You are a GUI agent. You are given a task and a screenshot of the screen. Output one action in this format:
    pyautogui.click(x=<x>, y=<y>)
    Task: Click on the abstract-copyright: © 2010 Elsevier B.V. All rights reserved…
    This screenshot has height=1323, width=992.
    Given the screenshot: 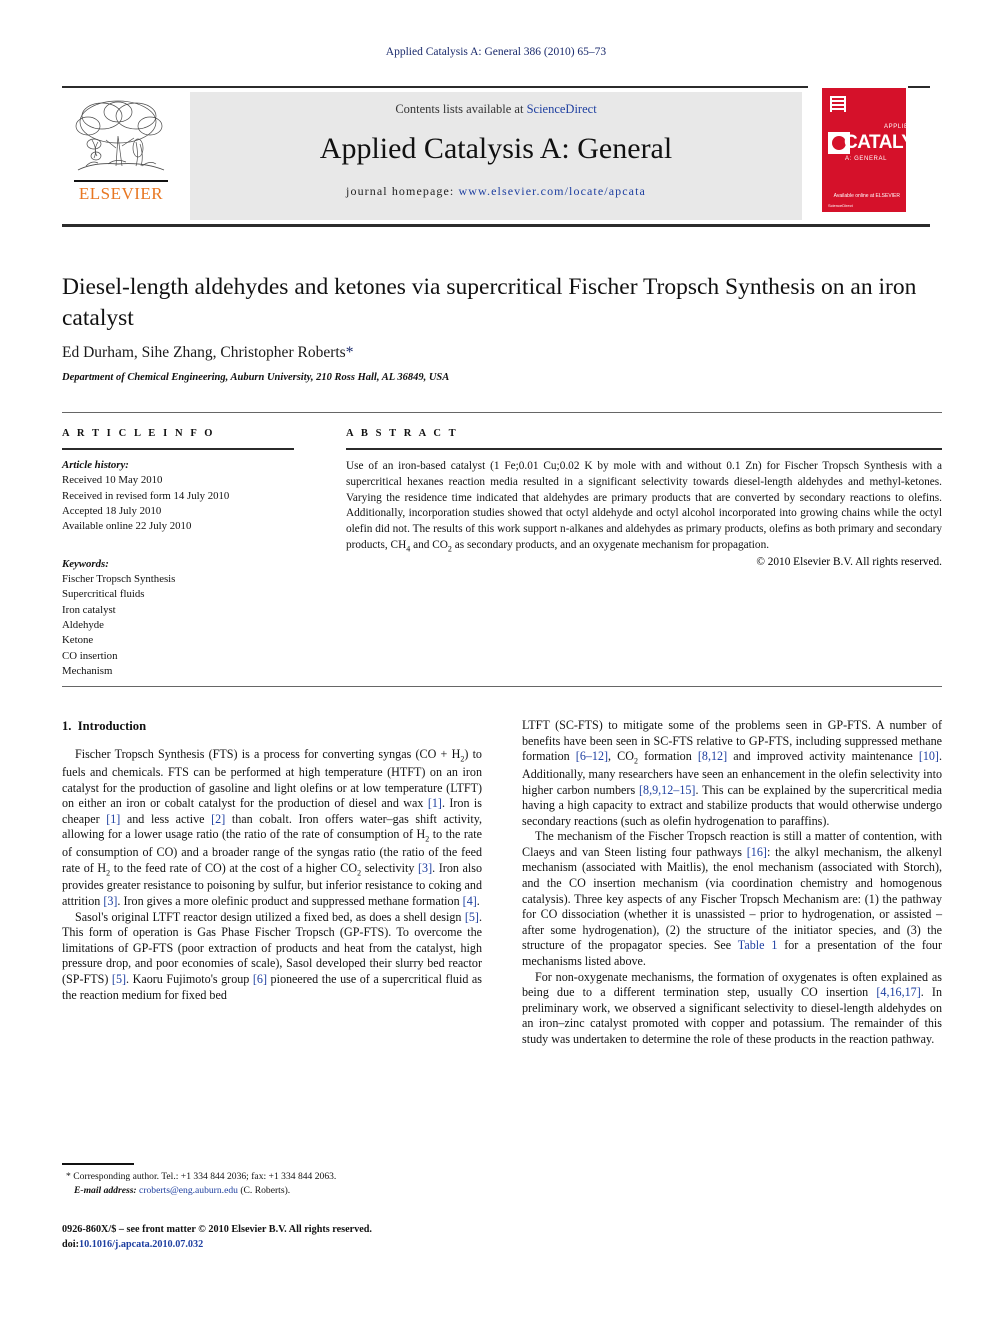 What is the action you would take?
    pyautogui.click(x=849, y=561)
    